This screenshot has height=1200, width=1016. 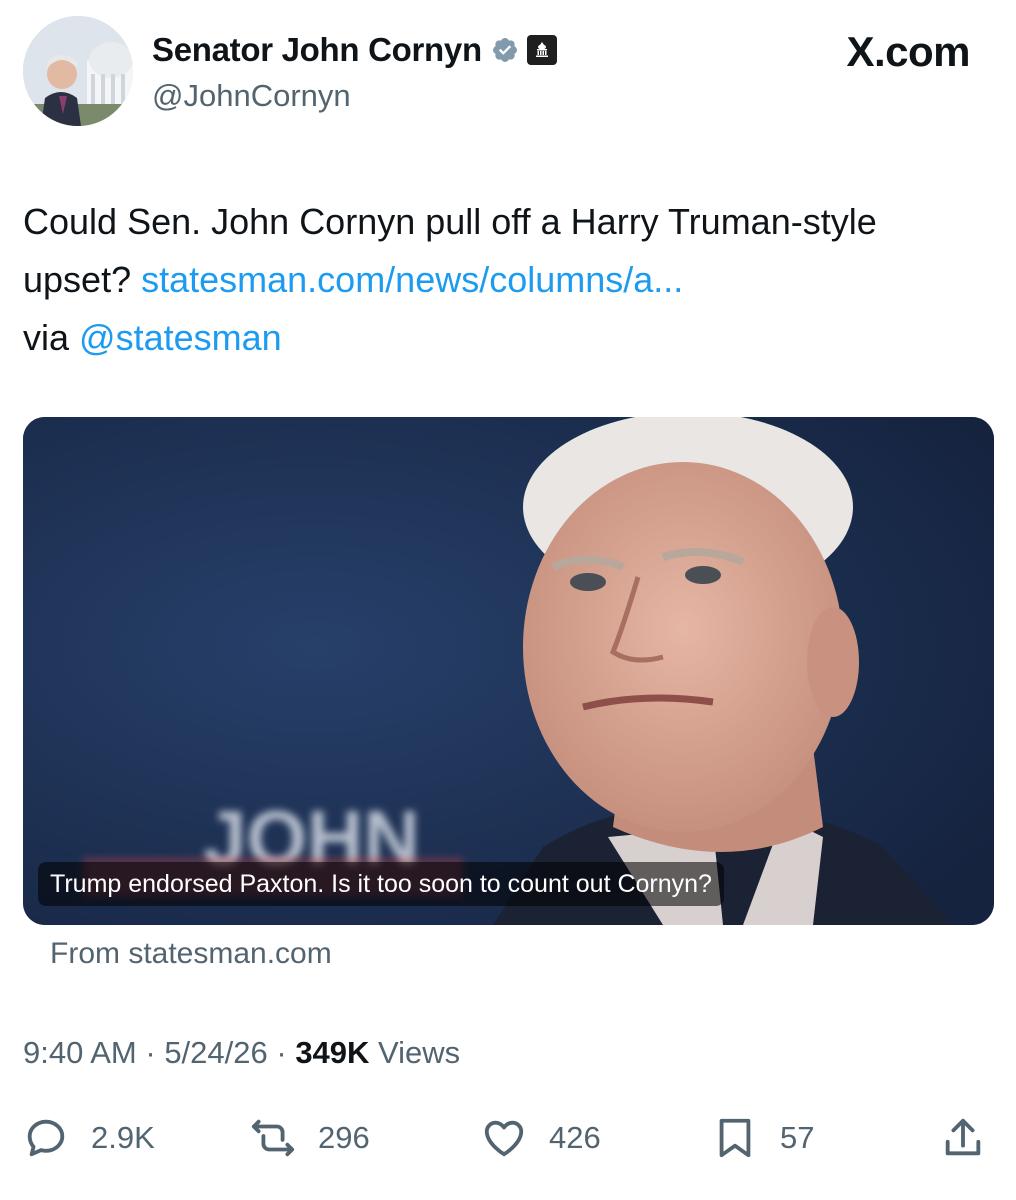 I want to click on government-building-icon, so click(x=541, y=49).